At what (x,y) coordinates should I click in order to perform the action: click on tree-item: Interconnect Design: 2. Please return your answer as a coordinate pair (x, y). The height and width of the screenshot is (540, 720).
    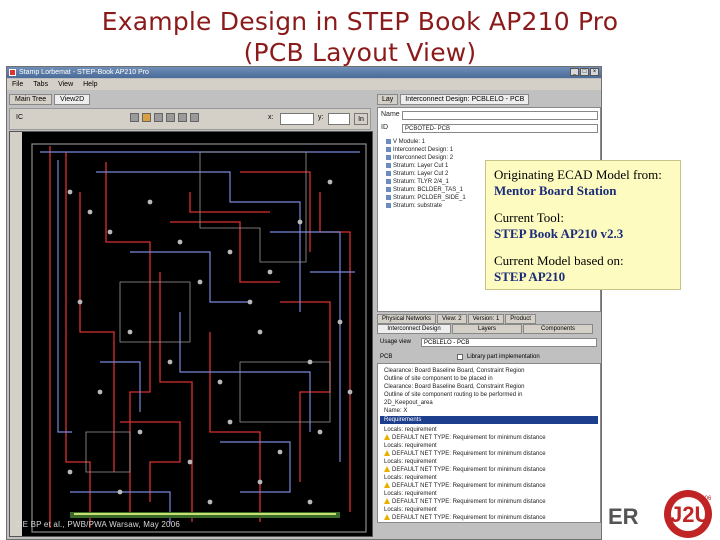
    Looking at the image, I should click on (419, 158).